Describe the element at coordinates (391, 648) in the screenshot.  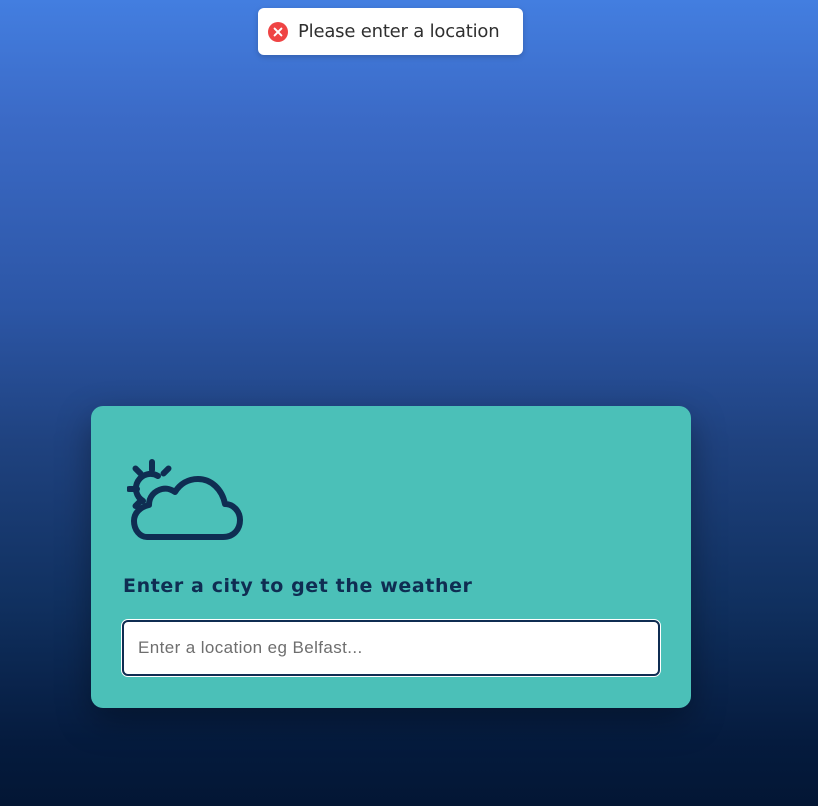
I see `location-search-input` at that location.